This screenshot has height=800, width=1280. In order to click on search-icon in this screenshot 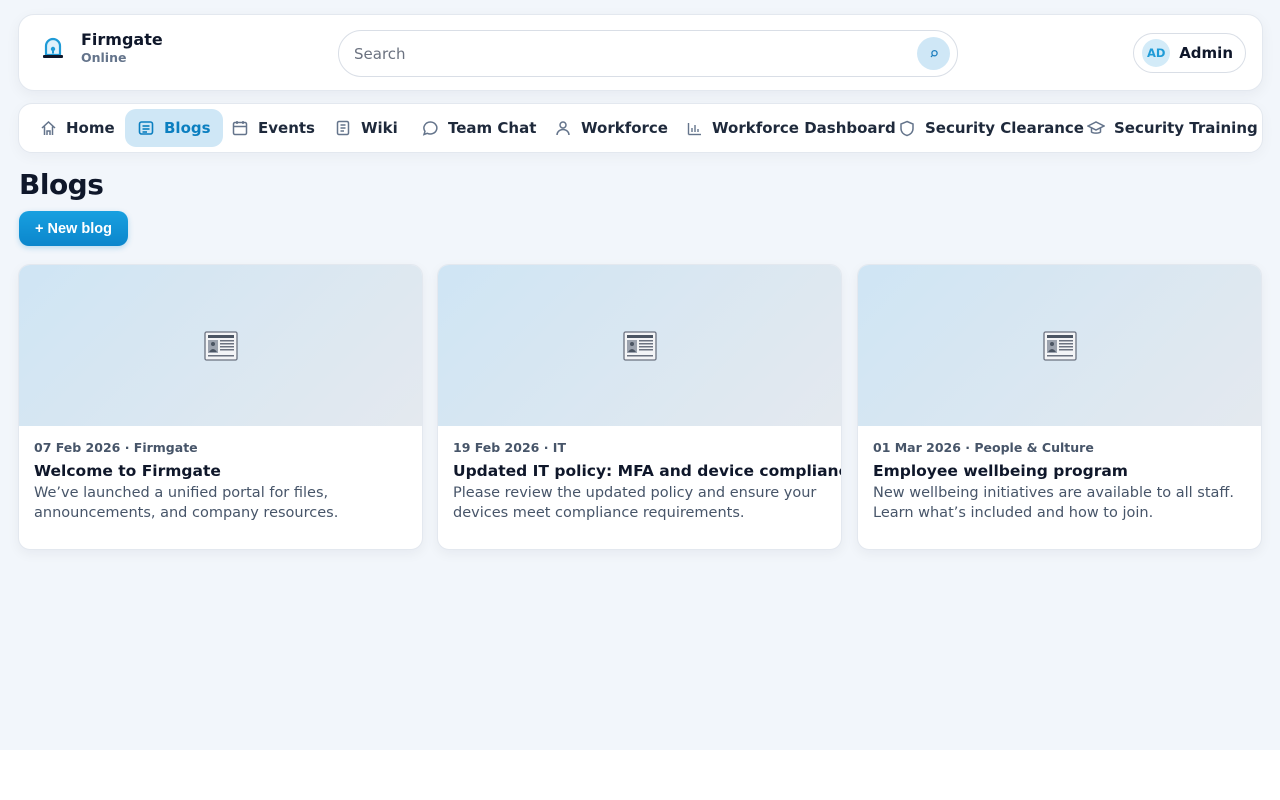, I will do `click(934, 53)`.